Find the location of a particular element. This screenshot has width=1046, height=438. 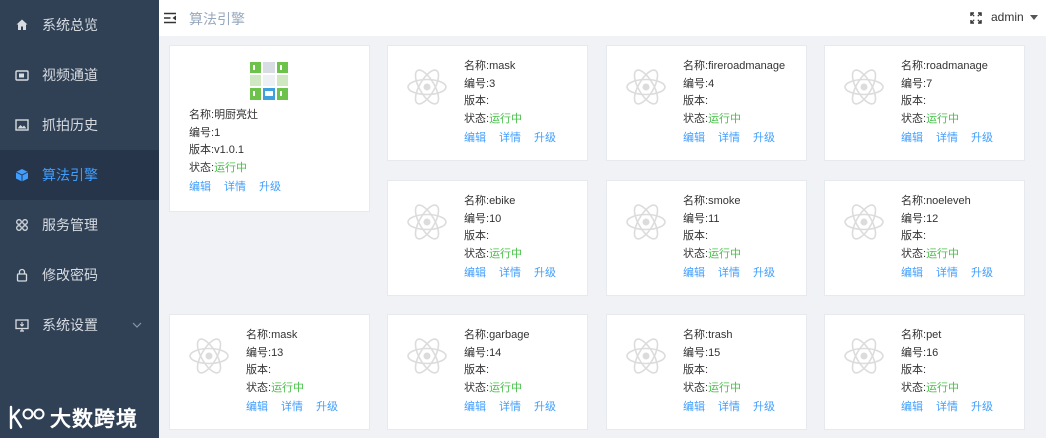

card-number: 编号:3 is located at coordinates (480, 83).